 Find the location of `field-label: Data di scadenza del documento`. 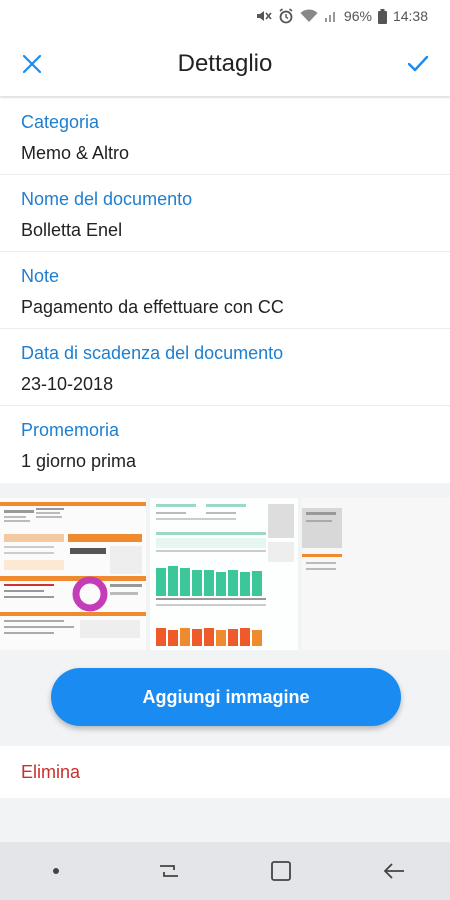

field-label: Data di scadenza del documento is located at coordinates (152, 353).